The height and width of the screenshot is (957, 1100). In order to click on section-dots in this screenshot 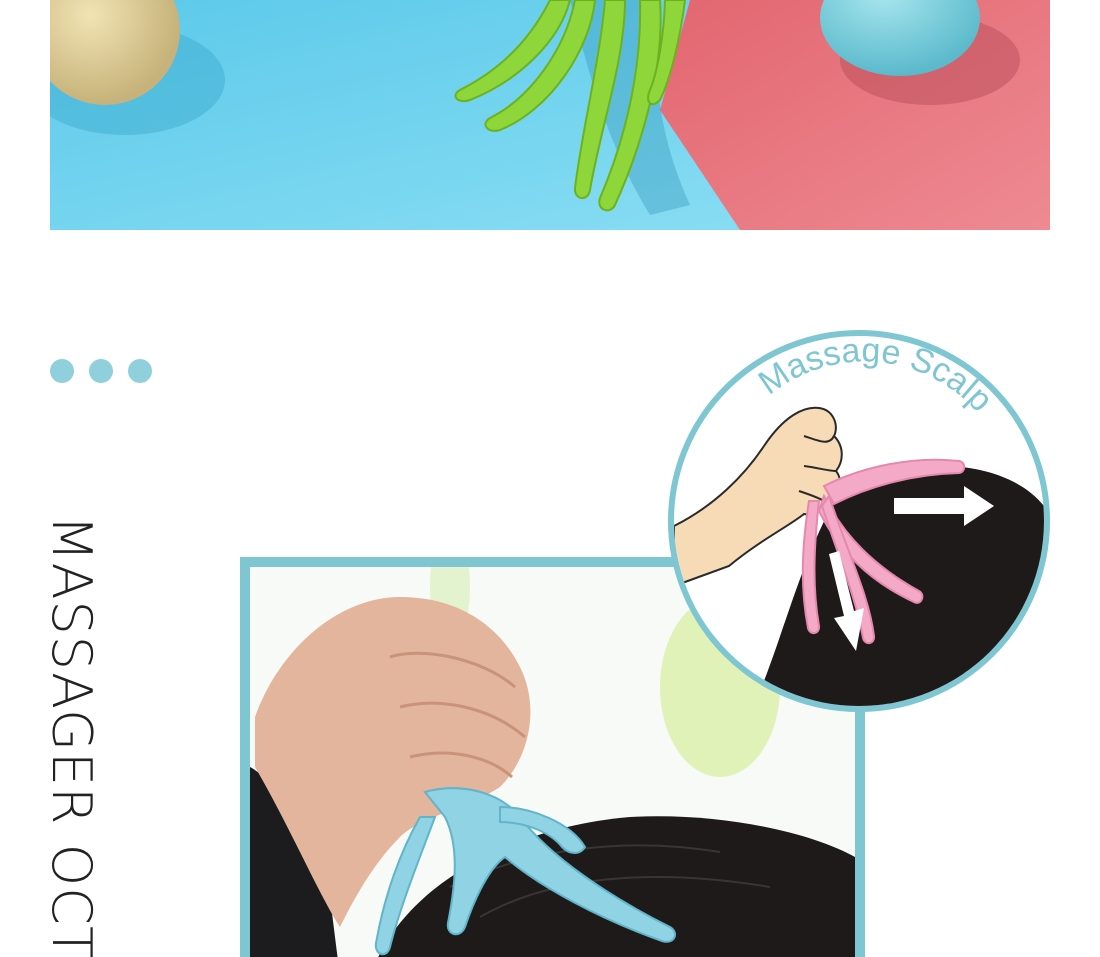, I will do `click(101, 371)`.